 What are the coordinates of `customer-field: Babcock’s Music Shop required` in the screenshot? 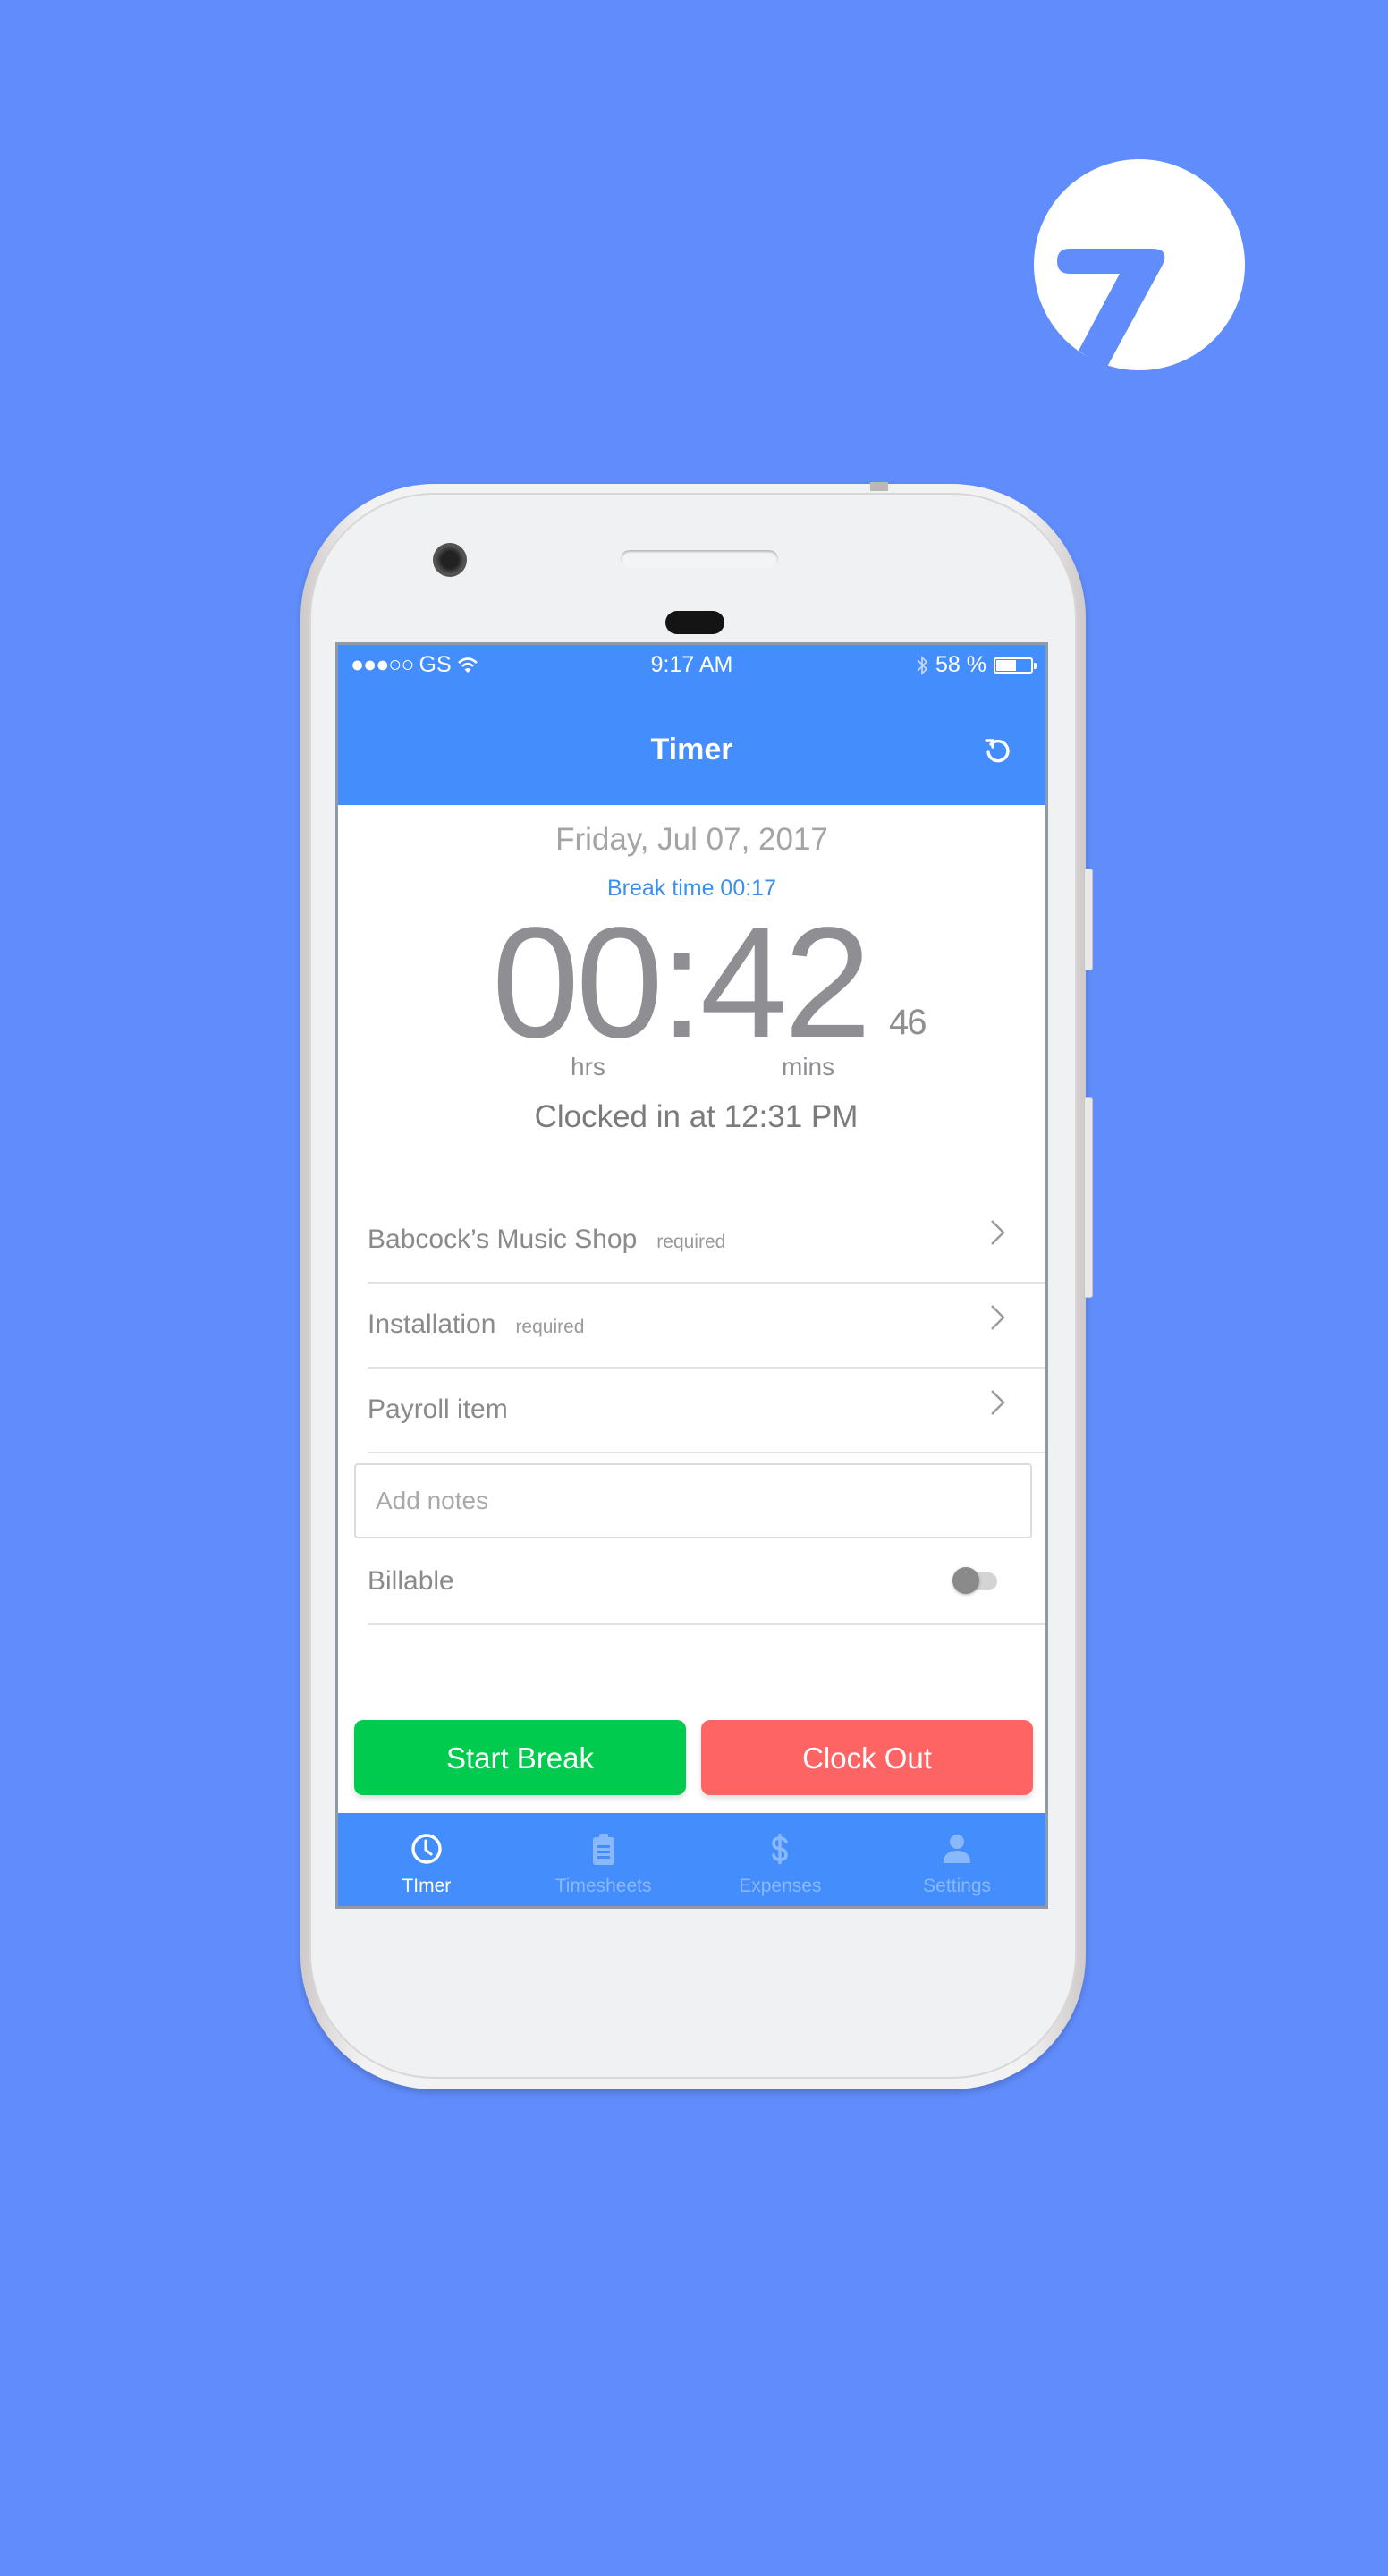 It's located at (707, 1241).